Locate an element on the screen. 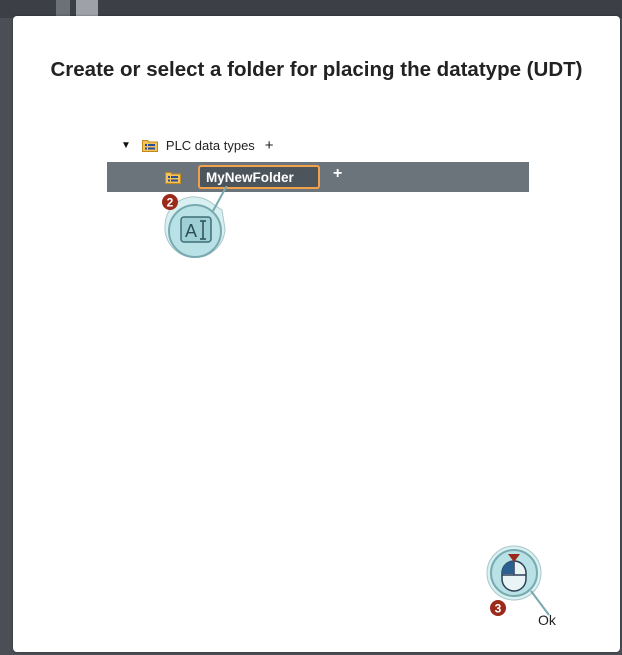 This screenshot has width=622, height=655. tree-item-plc-data-types: ▼ PLC data types + is located at coordinates (197, 145).